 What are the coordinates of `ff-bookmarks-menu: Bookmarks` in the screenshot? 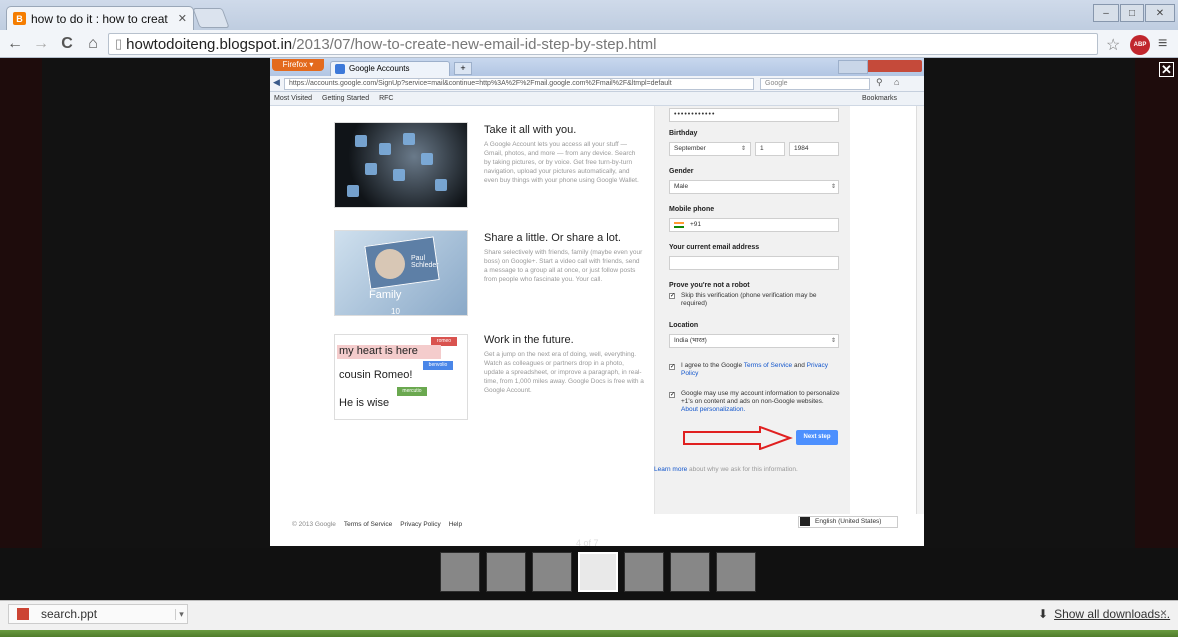 It's located at (880, 98).